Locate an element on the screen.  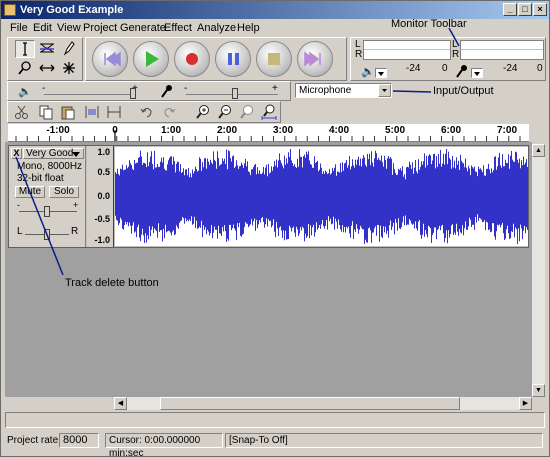
tools-toolbar is located at coordinates (45, 59).